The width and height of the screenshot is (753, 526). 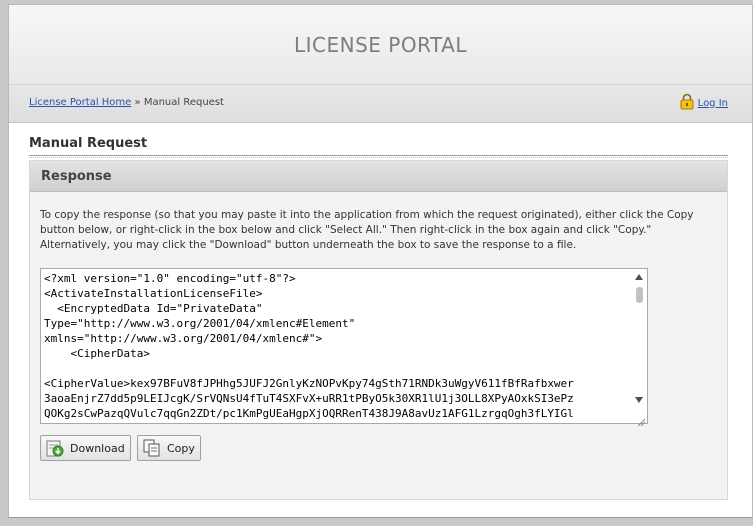 I want to click on breadcrumb-current: Manual Request, so click(x=183, y=102).